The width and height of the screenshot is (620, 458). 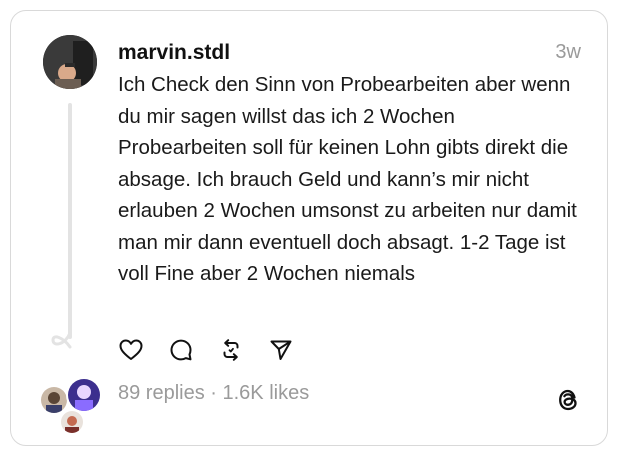 I want to click on heart-icon, so click(x=131, y=349).